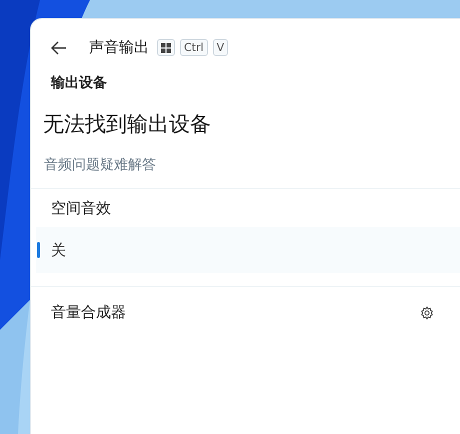 The image size is (460, 434). Describe the element at coordinates (59, 47) in the screenshot. I see `back-button` at that location.